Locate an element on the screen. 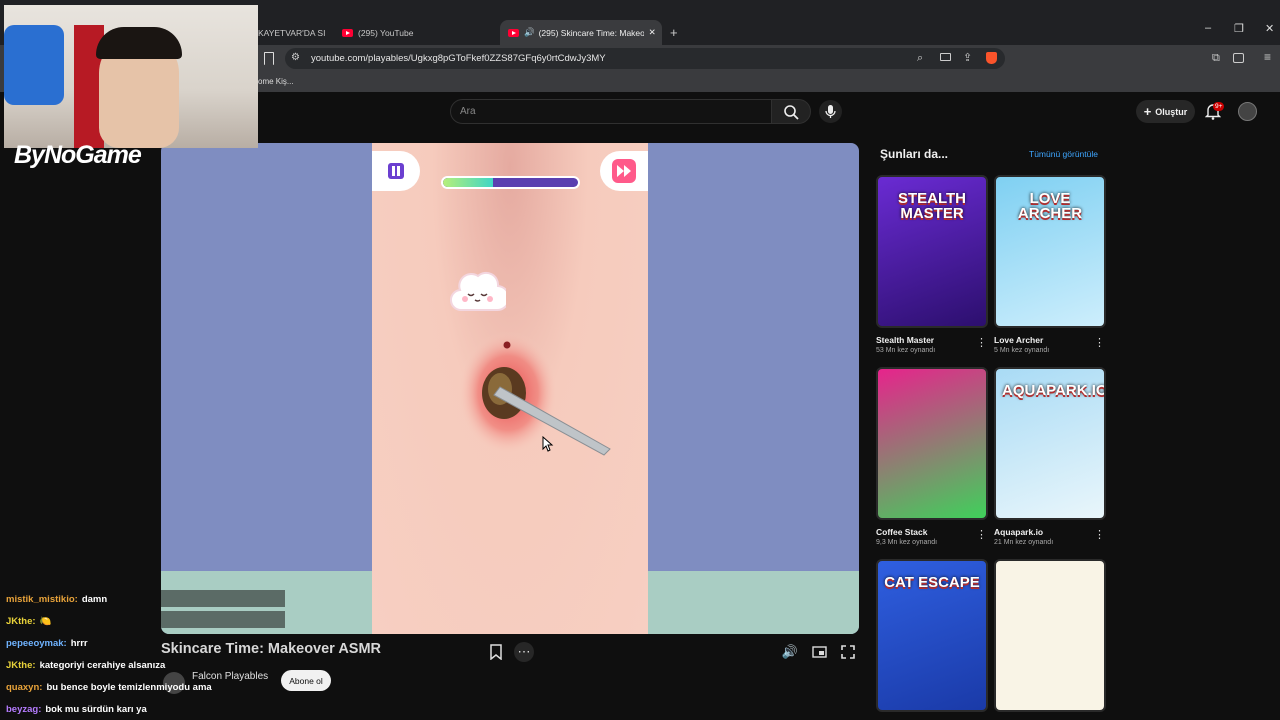  fullscreen-button is located at coordinates (848, 652).